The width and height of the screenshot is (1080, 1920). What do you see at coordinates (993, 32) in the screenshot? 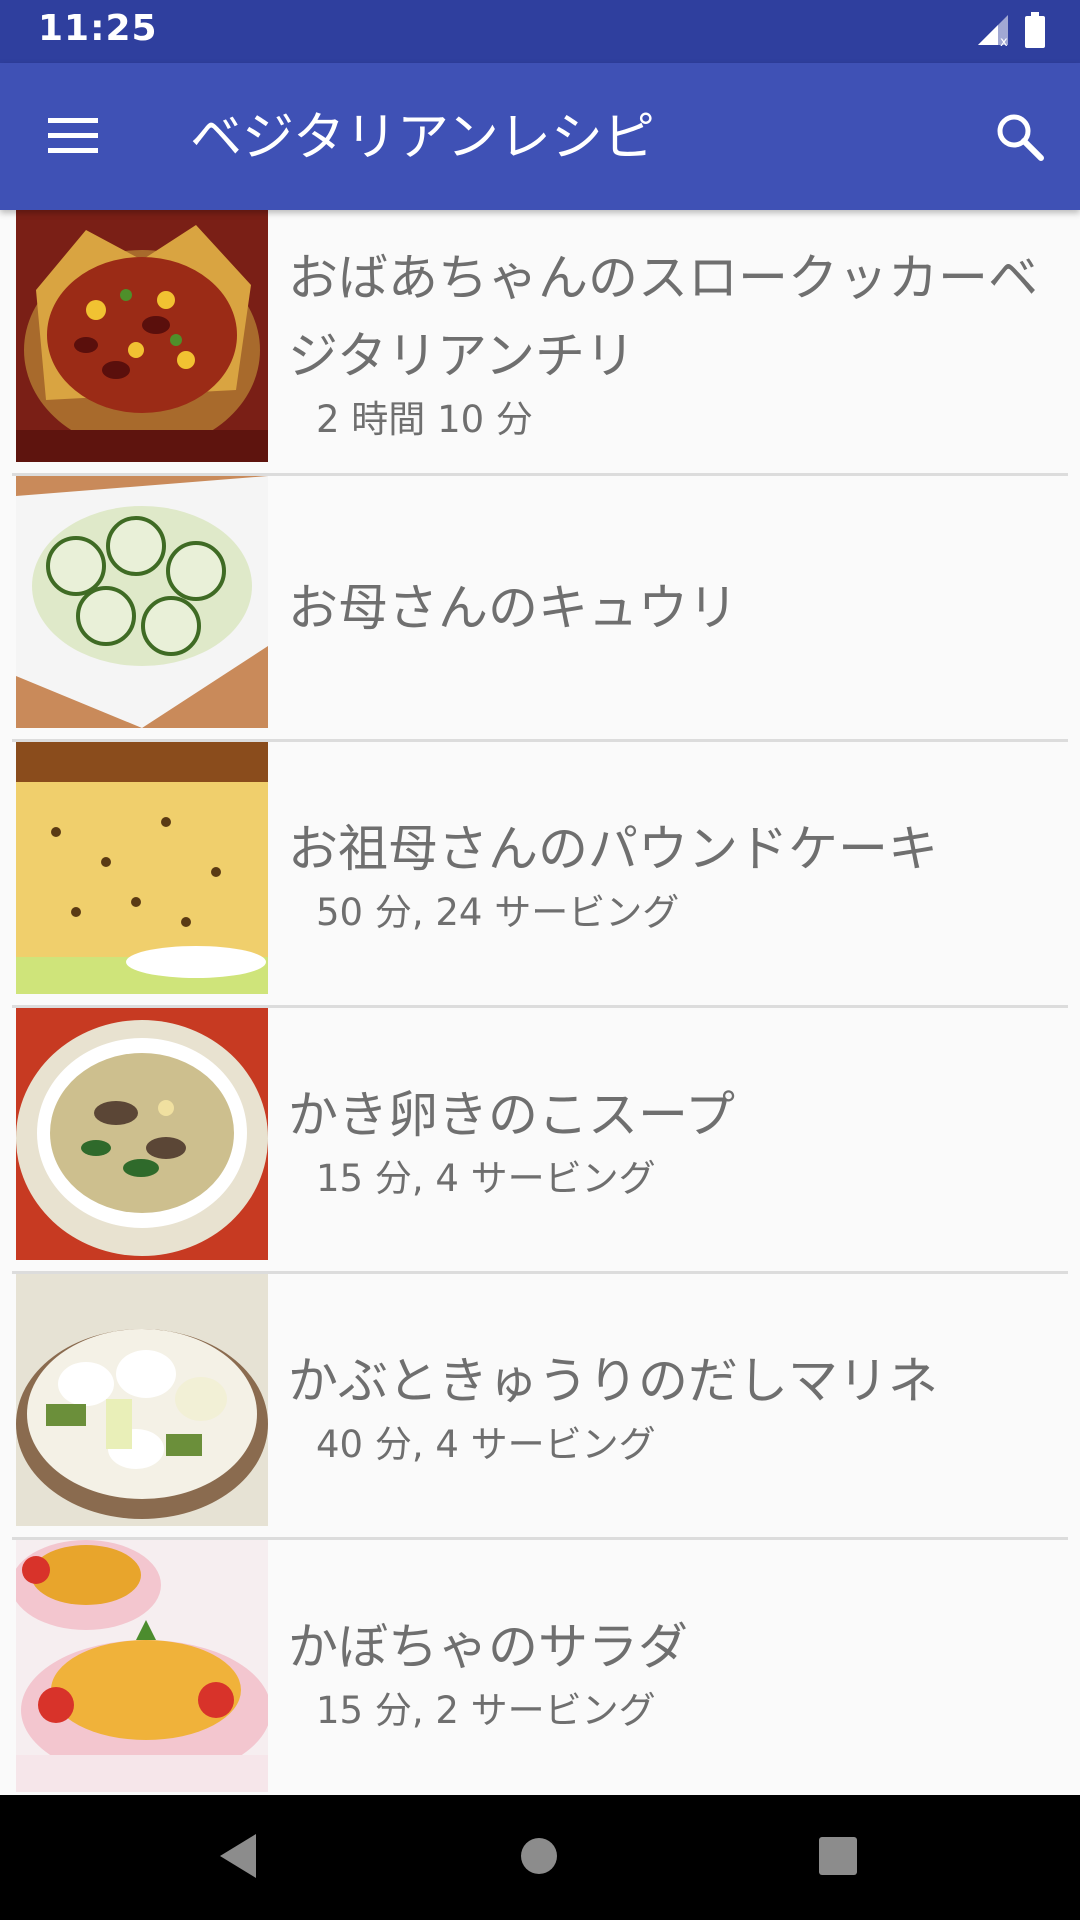
I see `signal-icon: x` at bounding box center [993, 32].